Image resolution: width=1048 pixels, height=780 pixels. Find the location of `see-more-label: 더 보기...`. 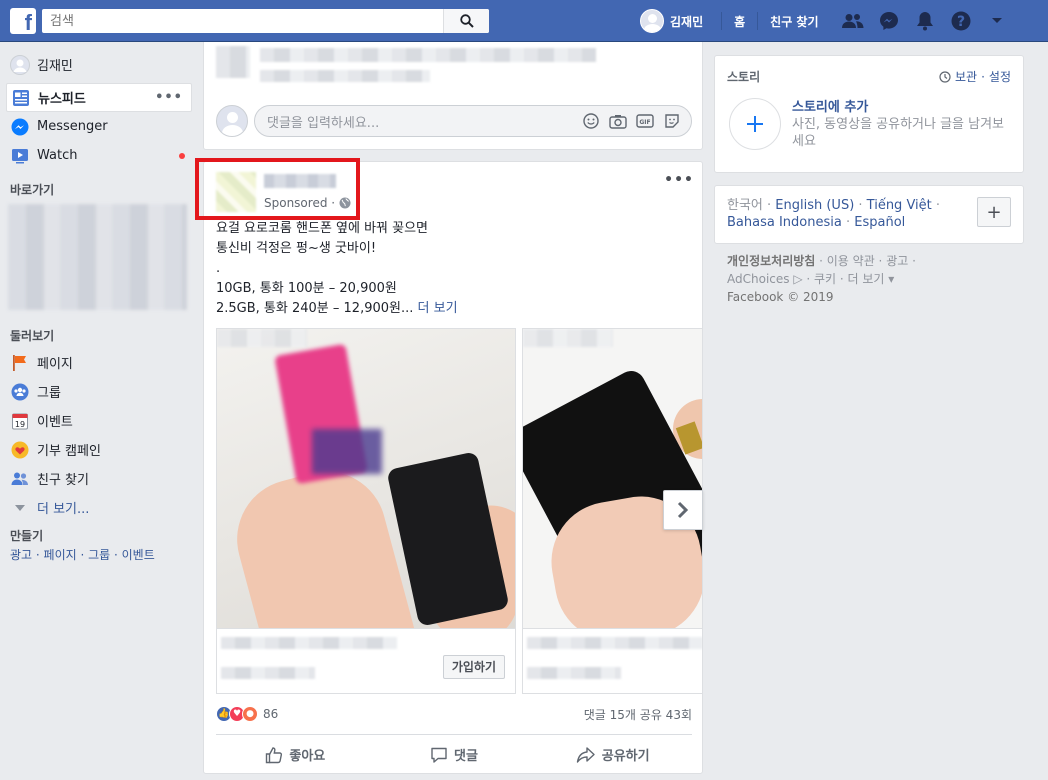

see-more-label: 더 보기... is located at coordinates (63, 509).